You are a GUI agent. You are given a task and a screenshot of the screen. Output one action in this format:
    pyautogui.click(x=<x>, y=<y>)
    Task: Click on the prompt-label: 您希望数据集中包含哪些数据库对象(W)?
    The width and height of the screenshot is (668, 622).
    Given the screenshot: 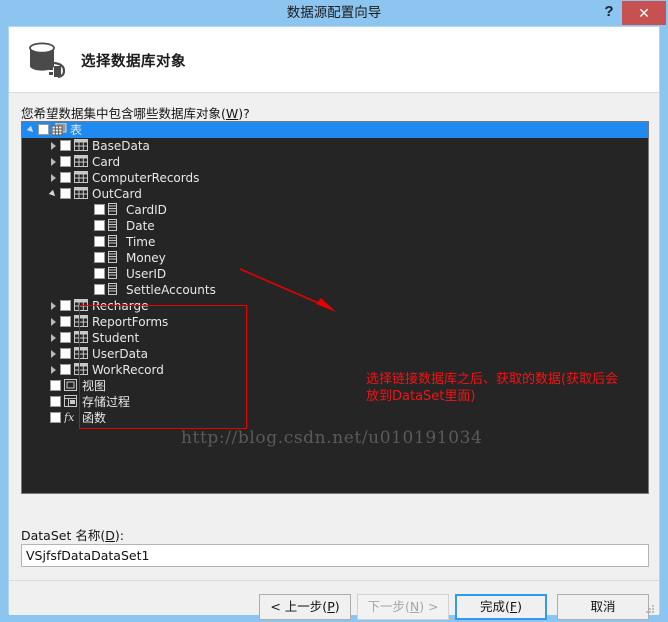 What is the action you would take?
    pyautogui.click(x=135, y=112)
    